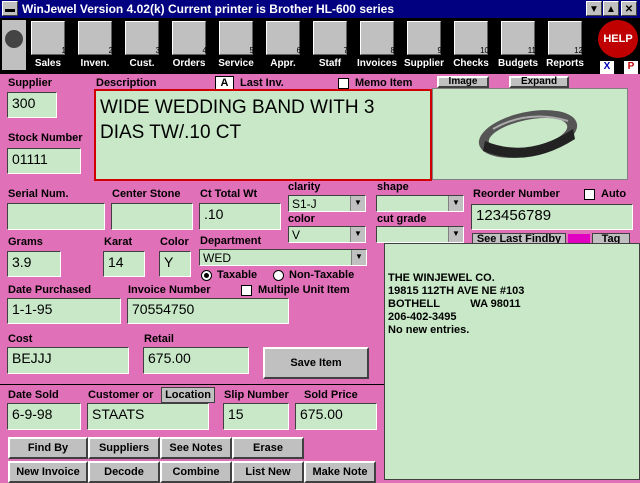  What do you see at coordinates (377, 38) in the screenshot?
I see `invoice-icon: 8` at bounding box center [377, 38].